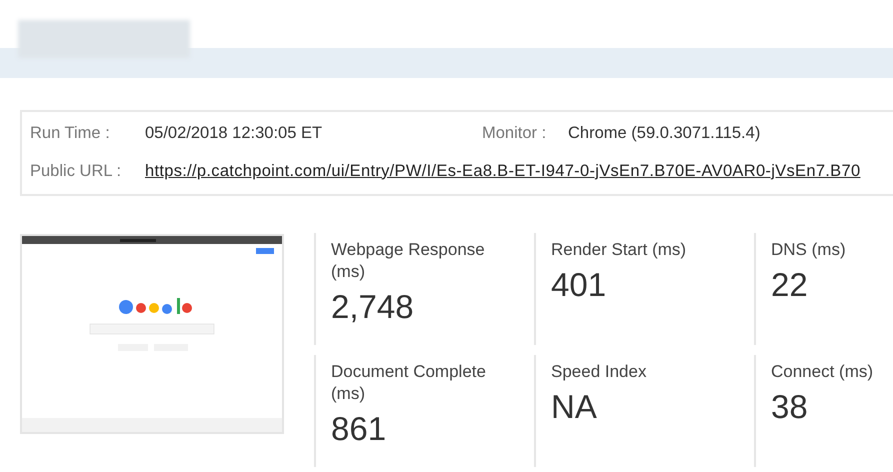 This screenshot has width=893, height=472. I want to click on metric-value: 2,748, so click(373, 307).